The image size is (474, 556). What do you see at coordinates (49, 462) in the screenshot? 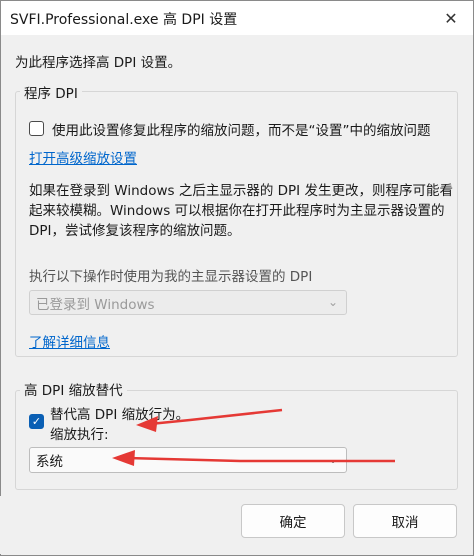
I see `scaling-mode-select-value: 系统` at bounding box center [49, 462].